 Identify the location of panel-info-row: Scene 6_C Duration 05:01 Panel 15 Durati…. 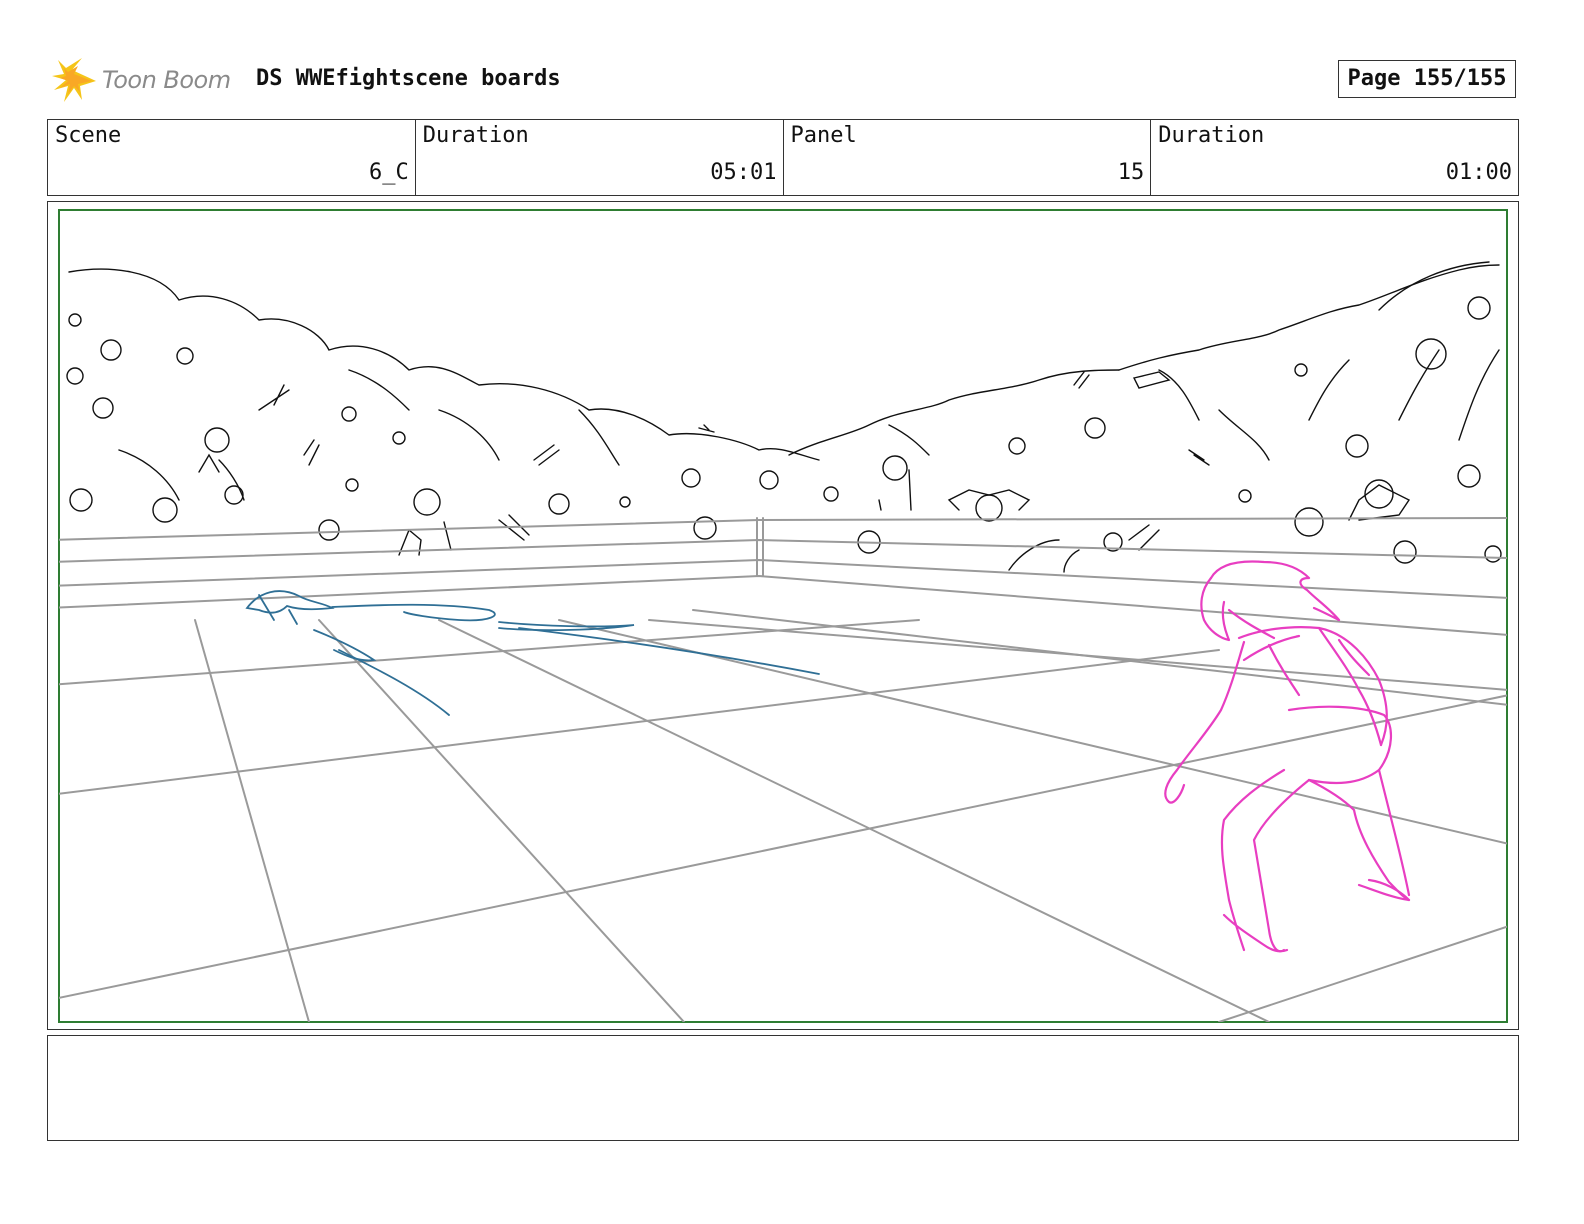
(783, 157).